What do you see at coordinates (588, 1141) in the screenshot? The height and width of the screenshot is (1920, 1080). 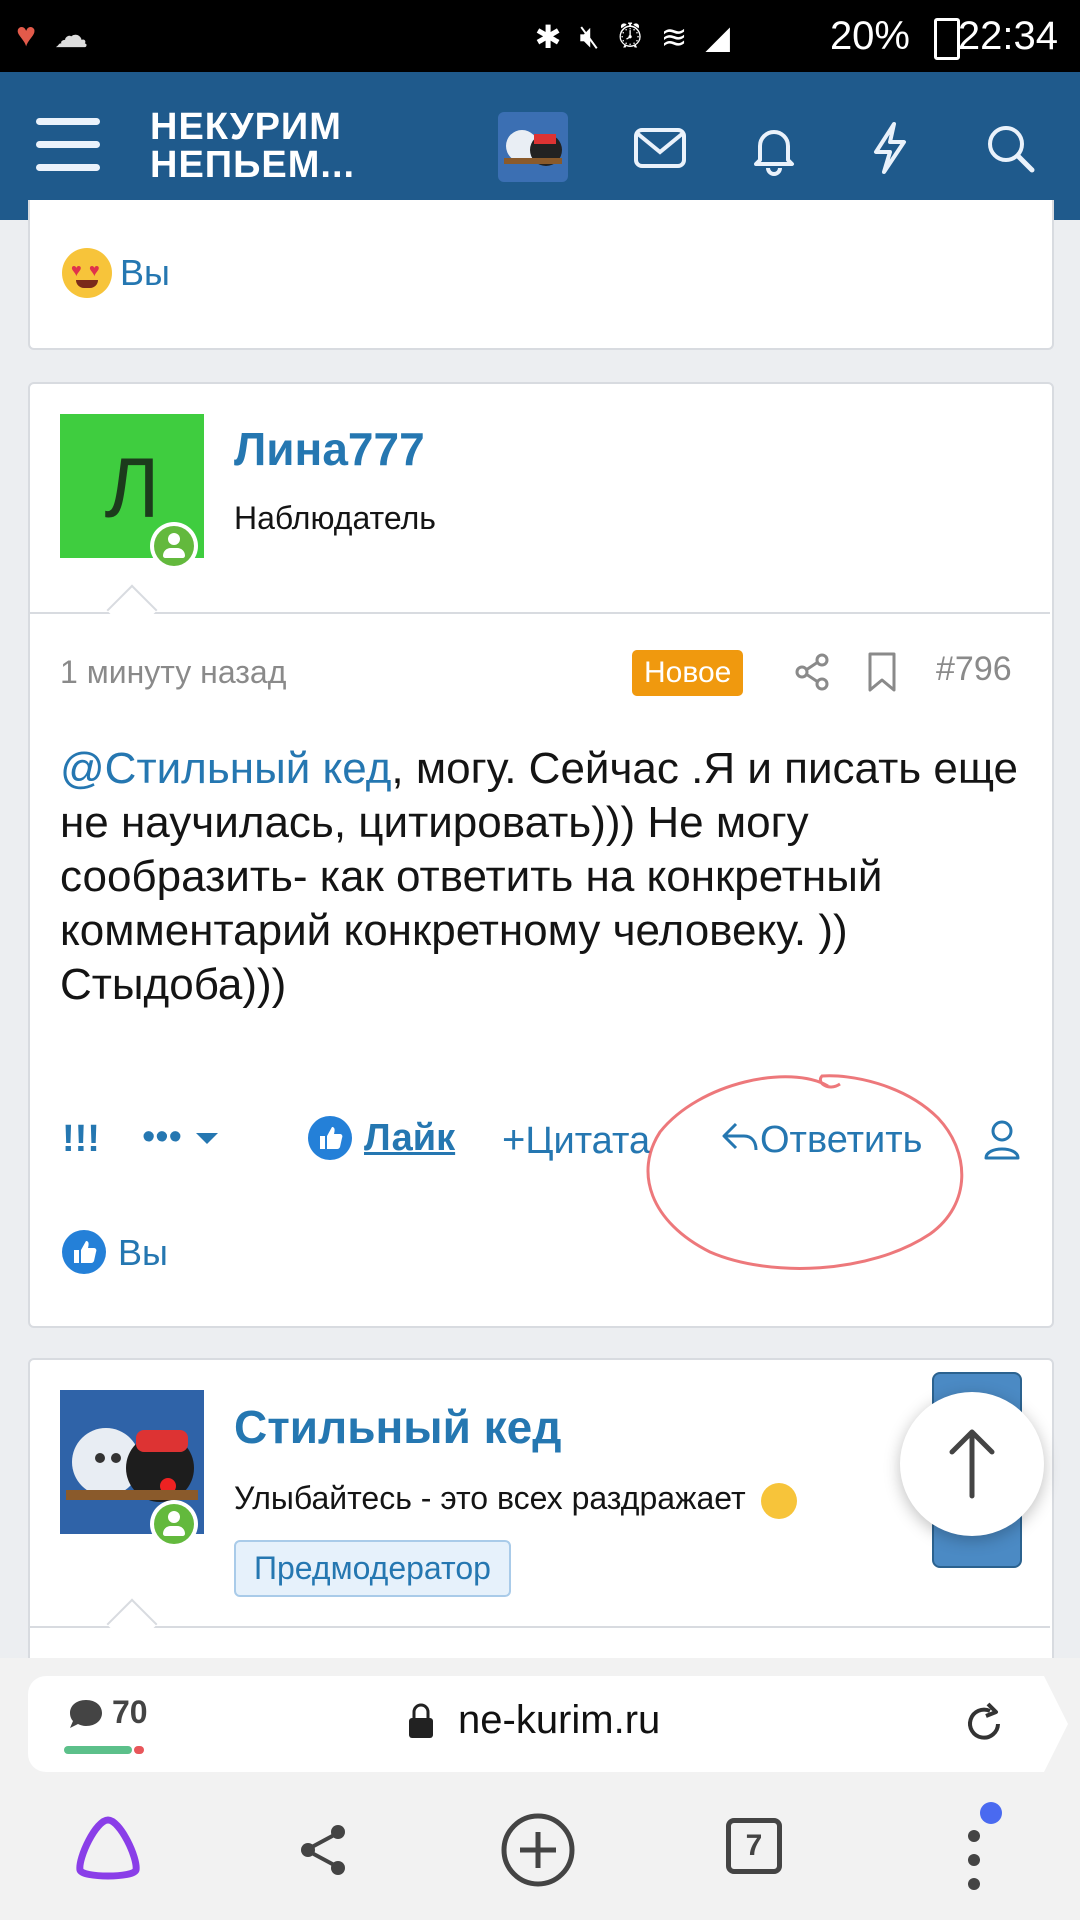 I see `quote-label: Цитата` at bounding box center [588, 1141].